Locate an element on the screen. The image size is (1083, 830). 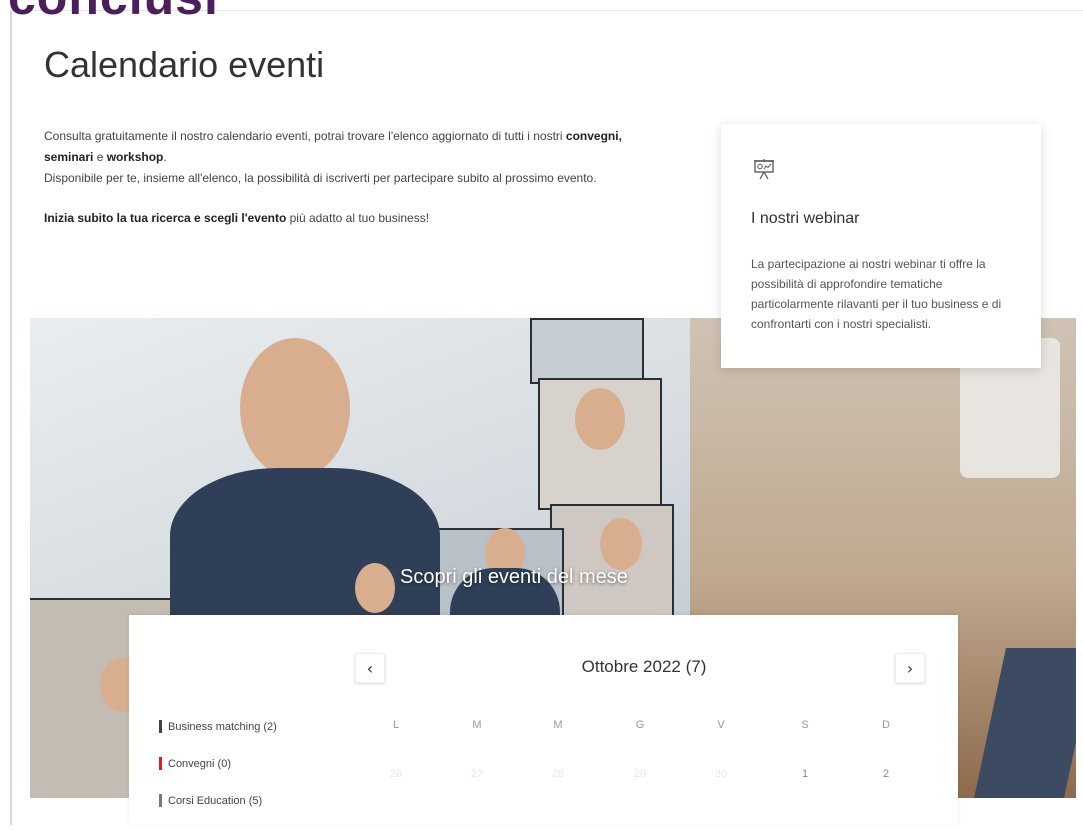
category-label: Business matching (2) is located at coordinates (222, 726).